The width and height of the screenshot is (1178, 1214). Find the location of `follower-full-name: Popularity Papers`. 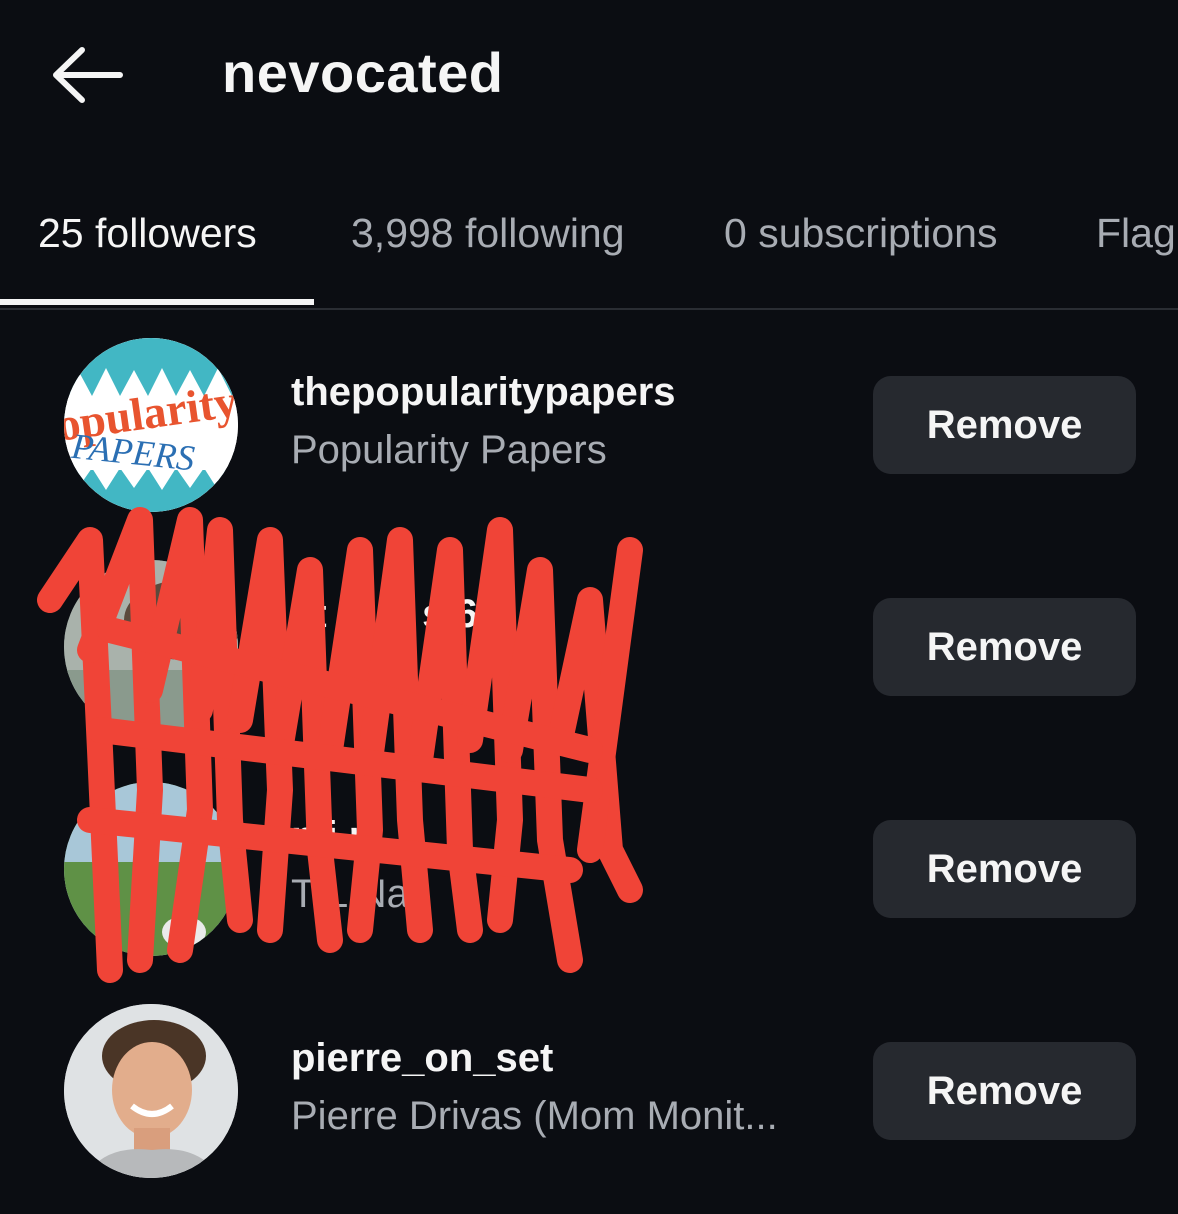

follower-full-name: Popularity Papers is located at coordinates (449, 450).